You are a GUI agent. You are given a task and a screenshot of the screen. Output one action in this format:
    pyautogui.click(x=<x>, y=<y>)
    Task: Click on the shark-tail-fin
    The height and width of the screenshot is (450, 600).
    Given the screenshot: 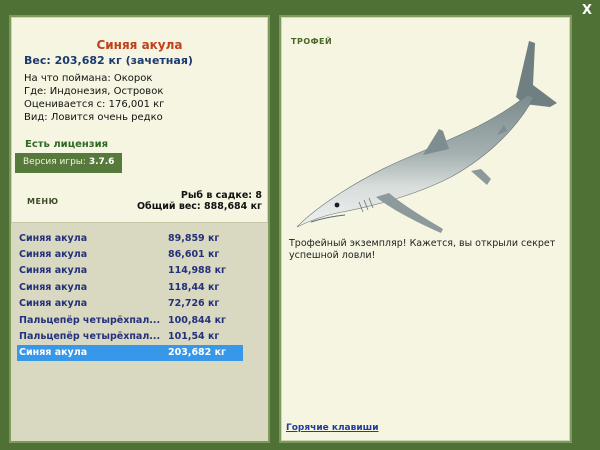 What is the action you would take?
    pyautogui.click(x=536, y=74)
    